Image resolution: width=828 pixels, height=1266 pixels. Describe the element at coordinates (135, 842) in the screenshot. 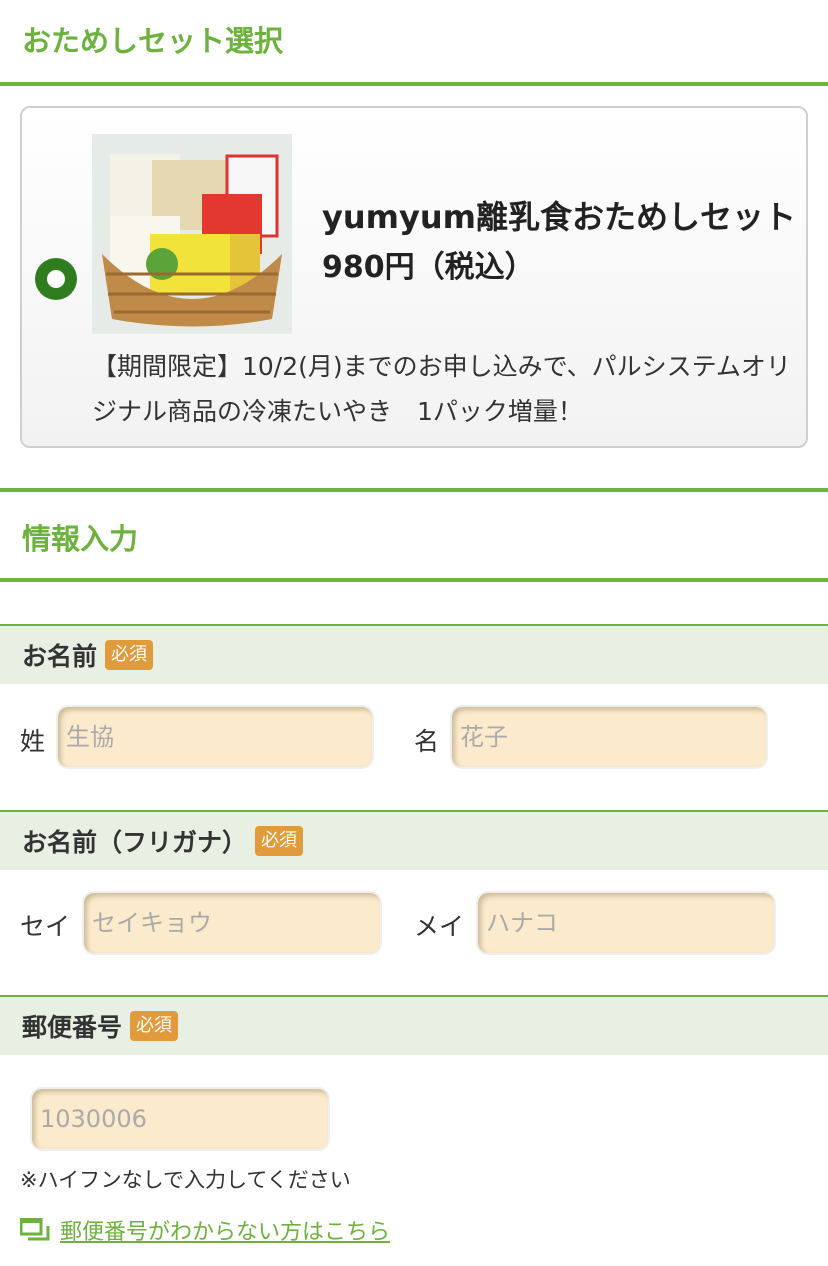

I see `field-label-kana: お名前（フリガナ）` at that location.